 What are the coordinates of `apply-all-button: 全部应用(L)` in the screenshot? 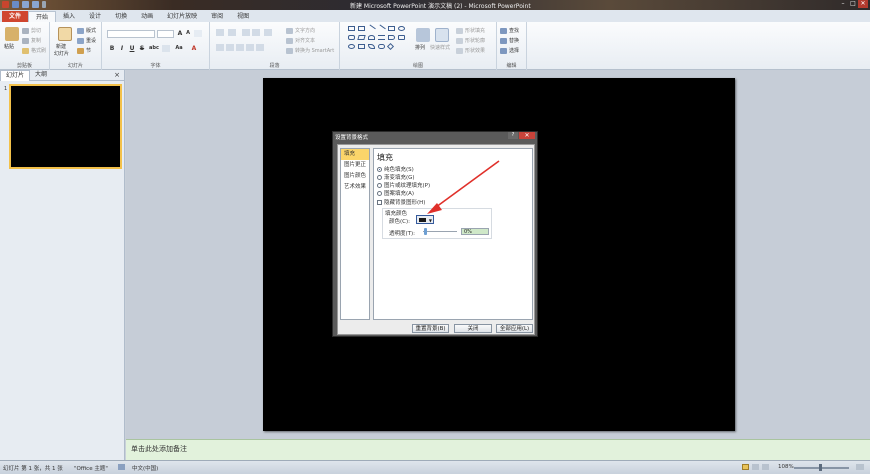 It's located at (514, 328).